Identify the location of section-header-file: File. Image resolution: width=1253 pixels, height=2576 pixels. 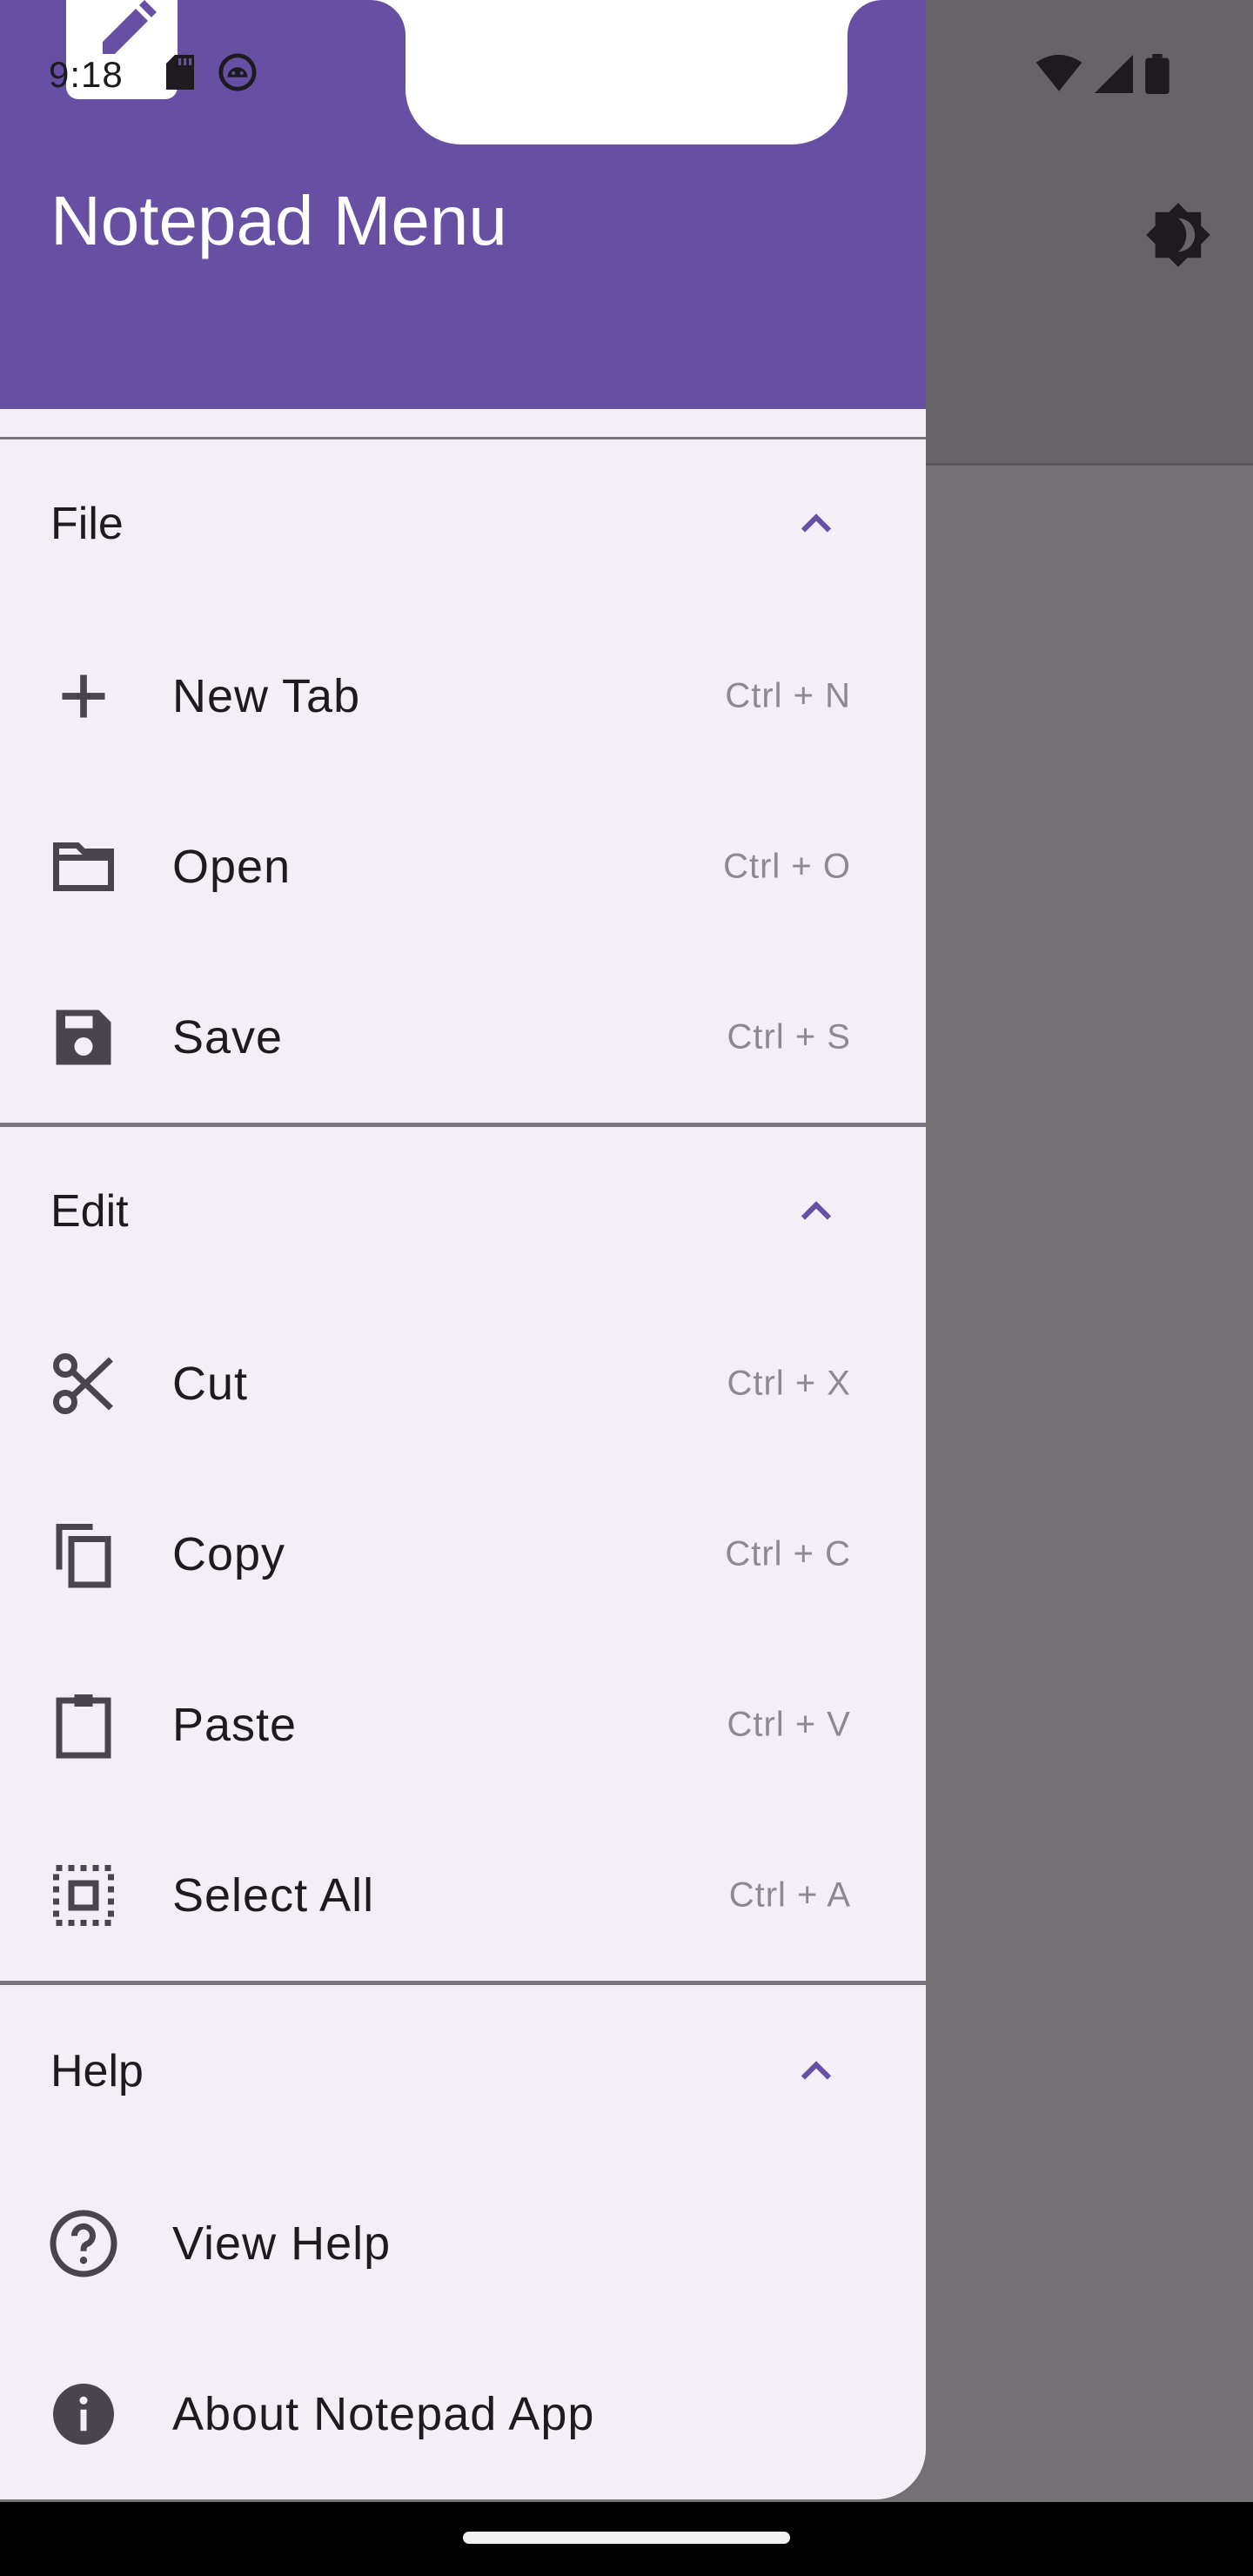
(463, 524).